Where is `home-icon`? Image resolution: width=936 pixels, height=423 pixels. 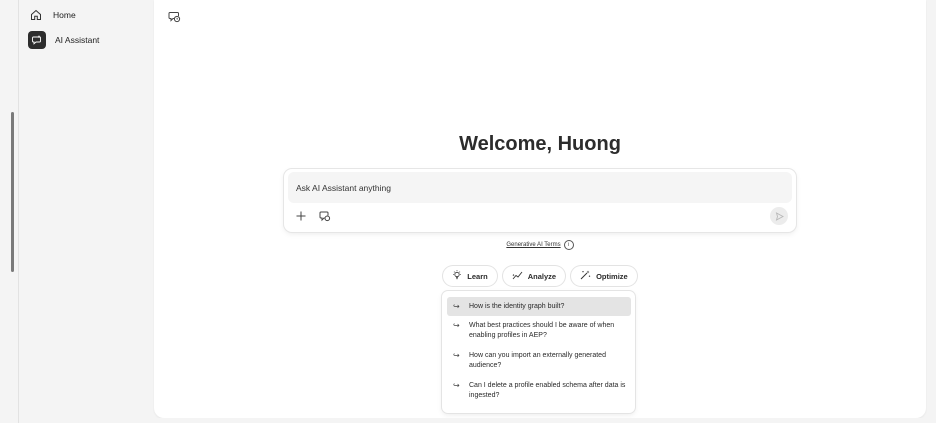 home-icon is located at coordinates (36, 15).